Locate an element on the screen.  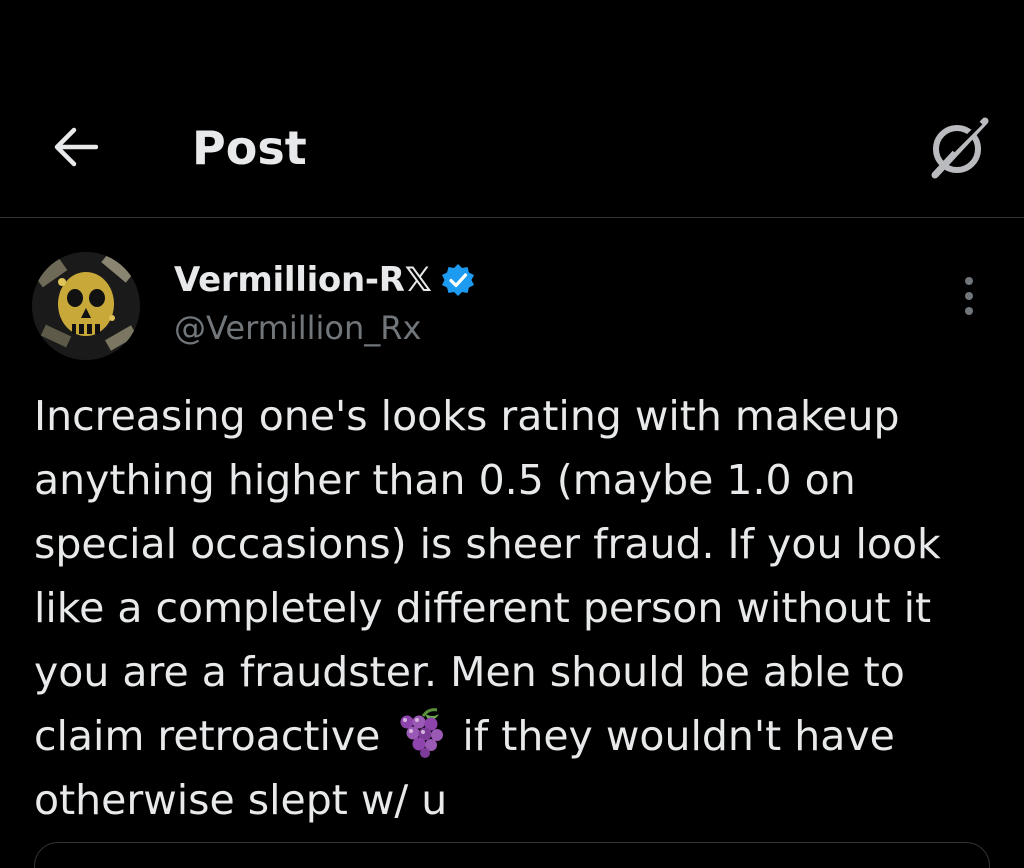
more-options-button is located at coordinates (969, 296).